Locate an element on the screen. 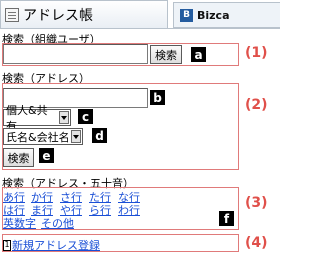  kana-link-alnum: 英数字 is located at coordinates (19, 223).